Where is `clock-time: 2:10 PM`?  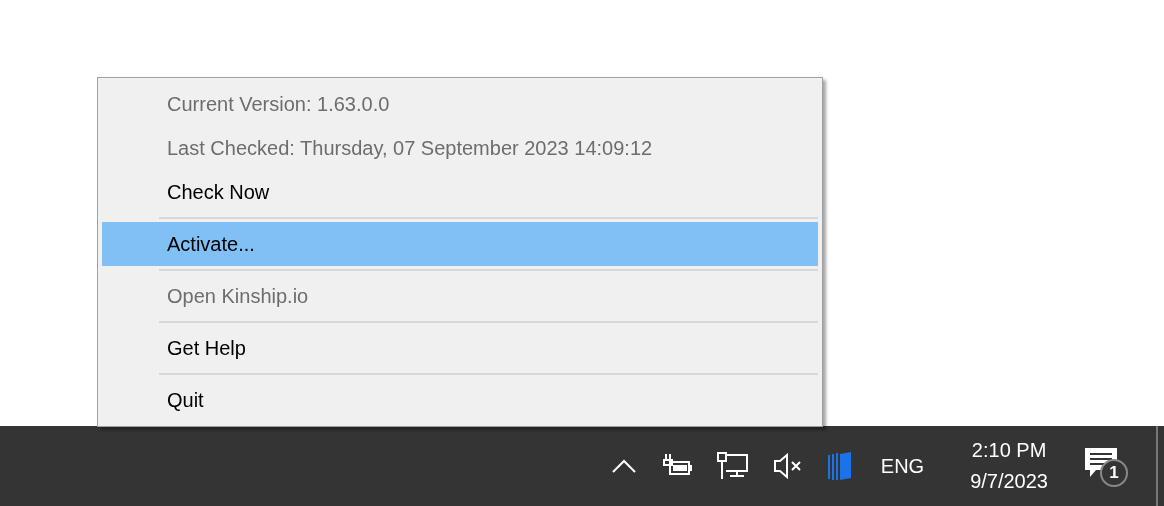 clock-time: 2:10 PM is located at coordinates (1009, 450).